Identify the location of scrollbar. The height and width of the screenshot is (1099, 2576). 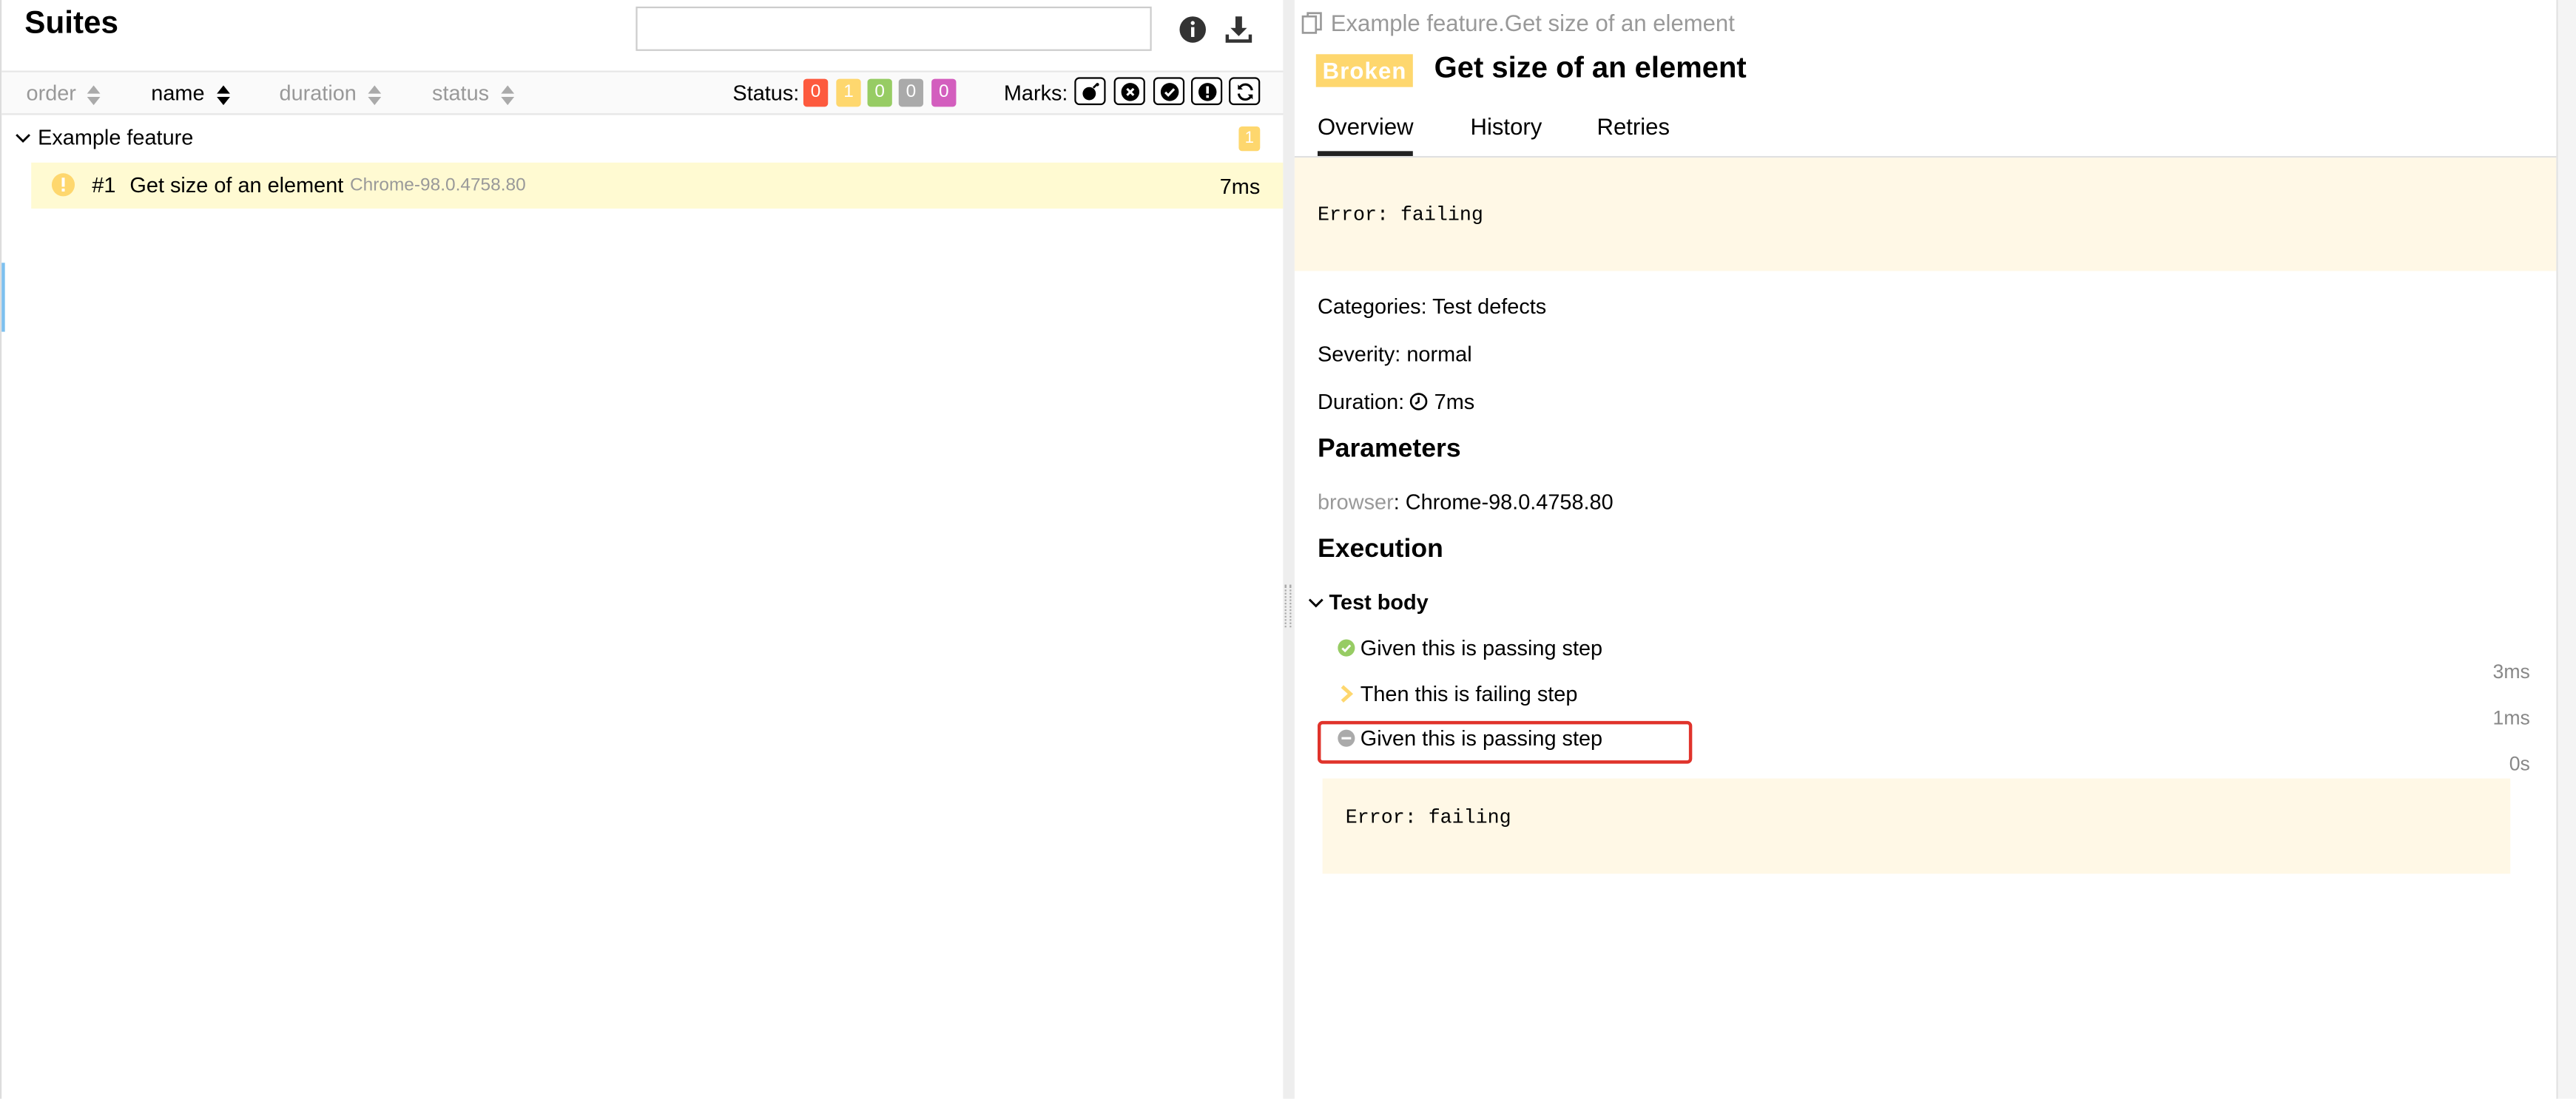
(2566, 549).